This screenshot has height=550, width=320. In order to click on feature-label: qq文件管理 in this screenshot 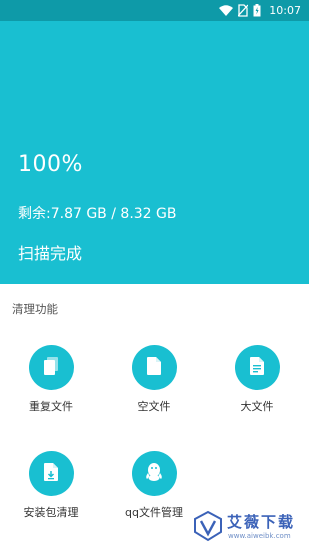, I will do `click(154, 512)`.